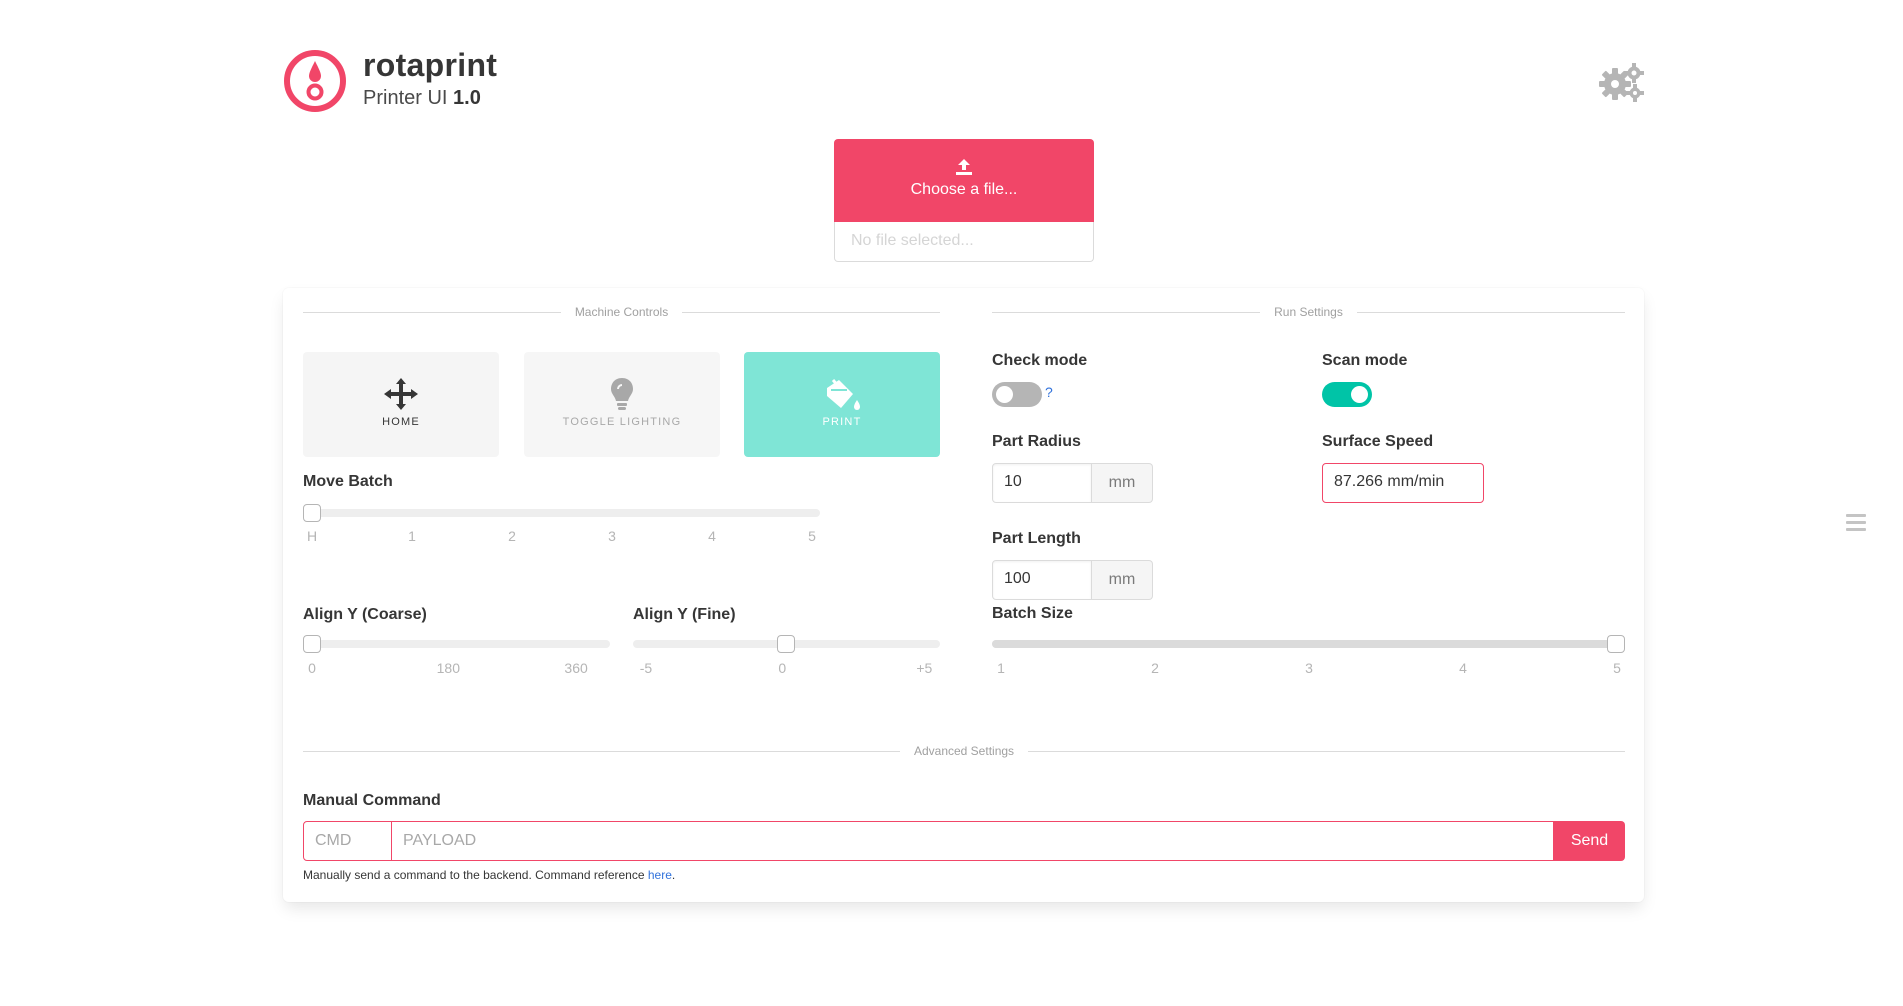 Image resolution: width=1903 pixels, height=1006 pixels. Describe the element at coordinates (347, 841) in the screenshot. I see `cmd-input: CMD` at that location.